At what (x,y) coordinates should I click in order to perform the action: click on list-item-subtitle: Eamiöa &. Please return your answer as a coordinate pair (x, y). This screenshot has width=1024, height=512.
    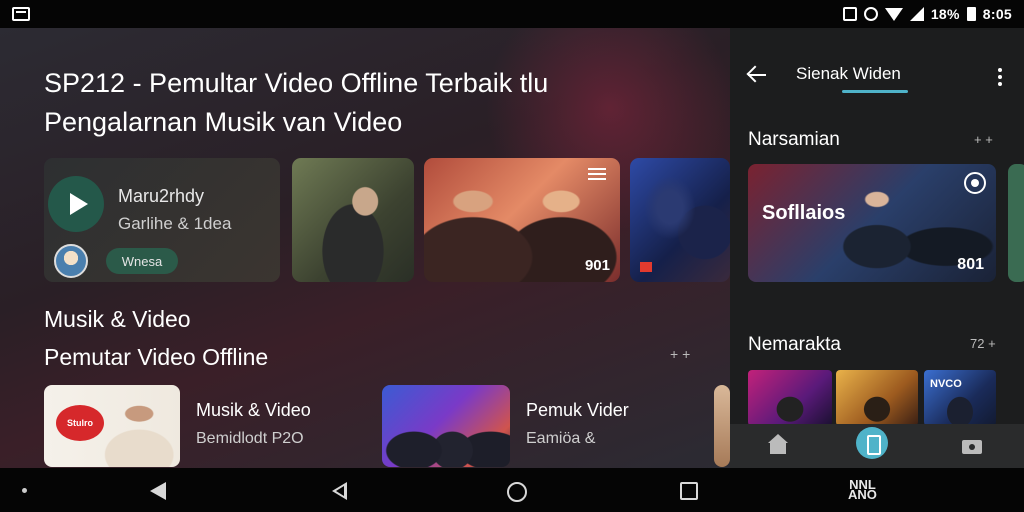
    Looking at the image, I should click on (561, 438).